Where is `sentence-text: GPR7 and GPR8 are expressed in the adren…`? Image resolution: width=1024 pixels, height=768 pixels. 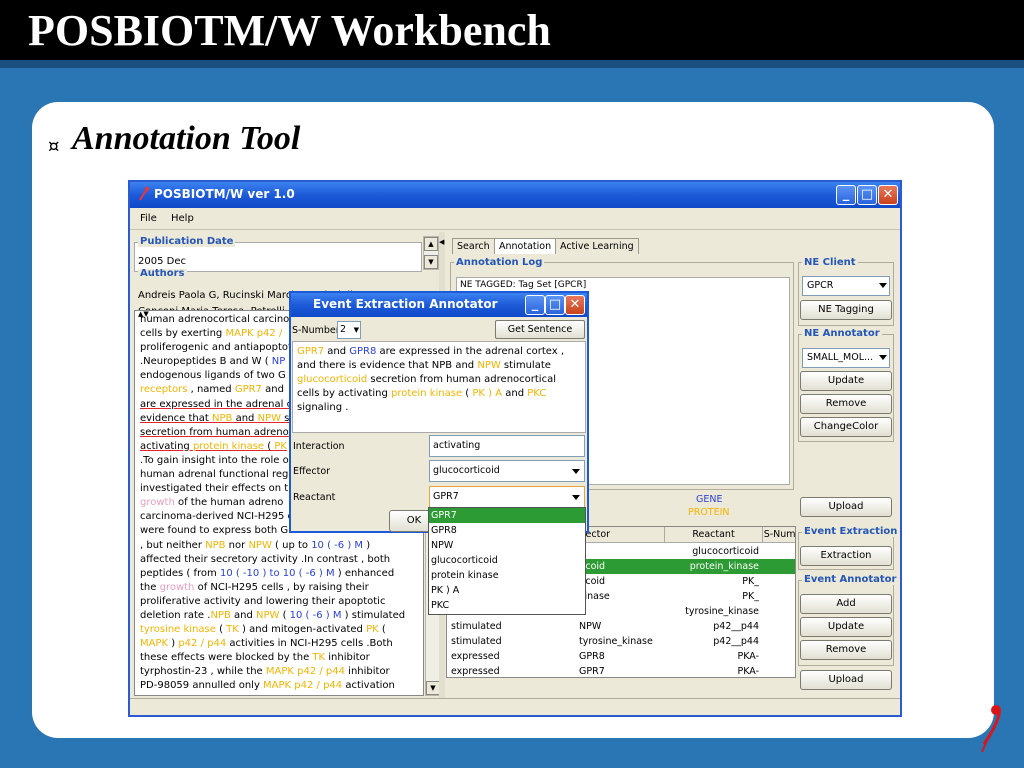 sentence-text: GPR7 and GPR8 are expressed in the adren… is located at coordinates (439, 387).